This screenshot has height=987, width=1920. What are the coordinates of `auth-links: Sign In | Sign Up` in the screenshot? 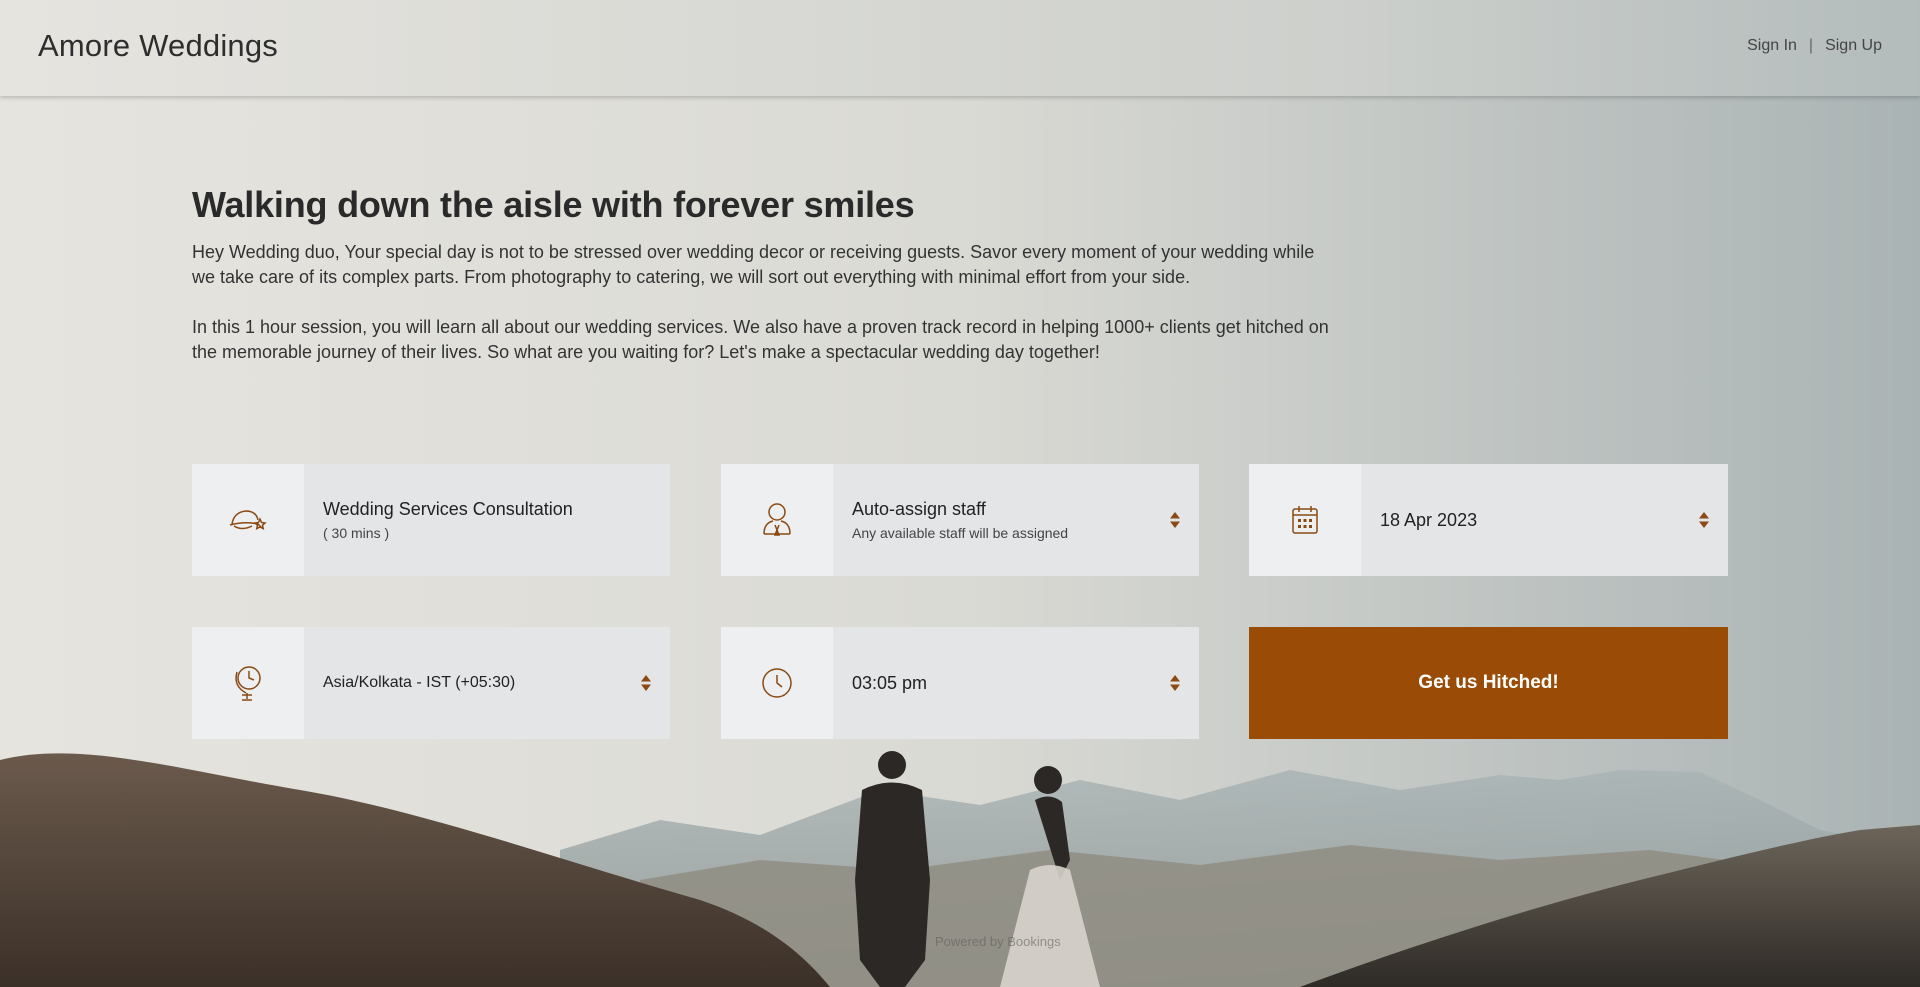 It's located at (1814, 46).